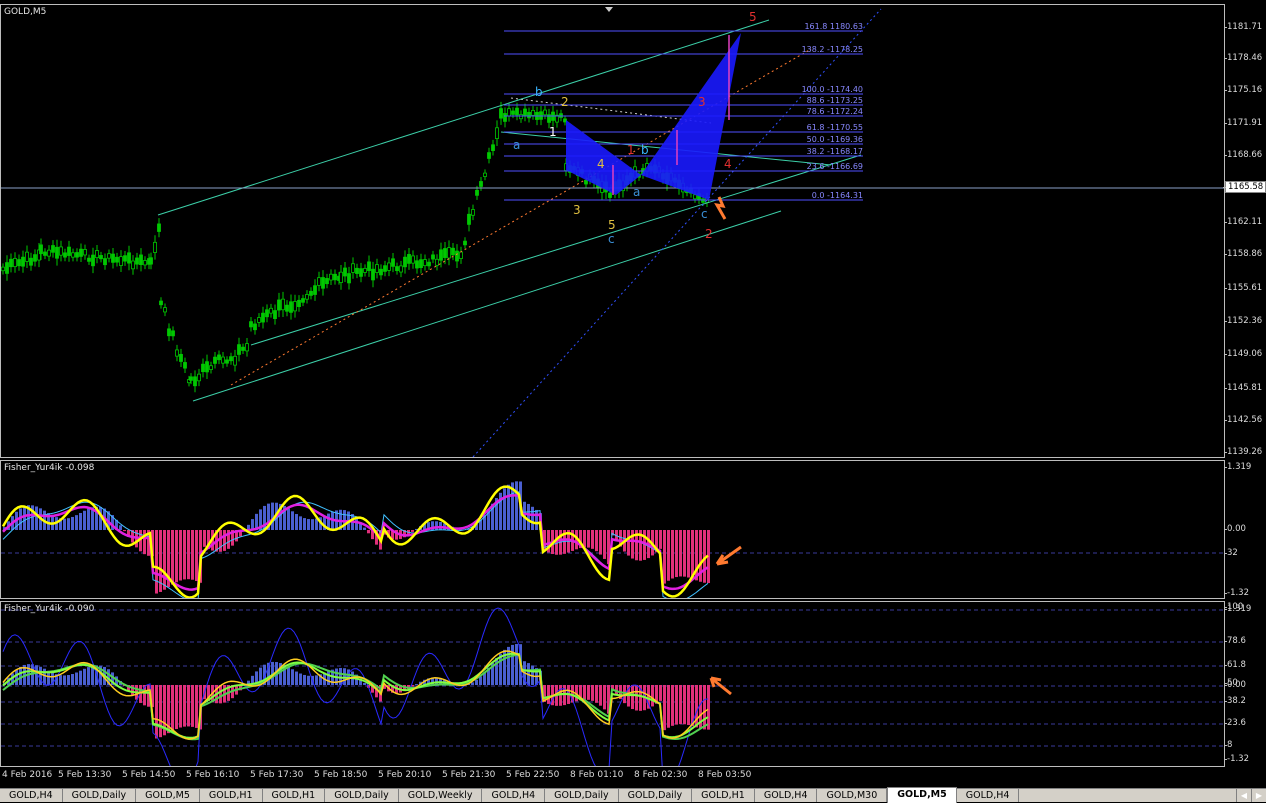  What do you see at coordinates (1258, 795) in the screenshot?
I see `tab-scroll-right-icon: ▶` at bounding box center [1258, 795].